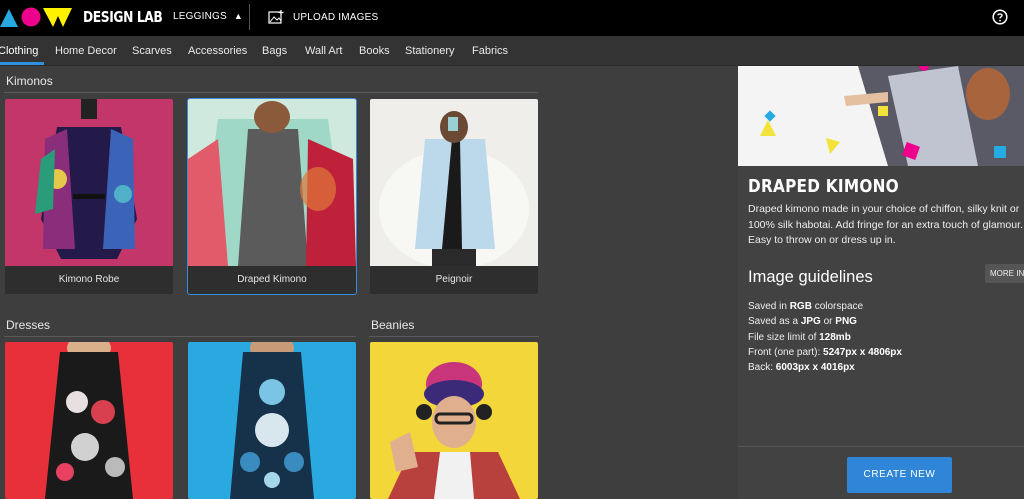  What do you see at coordinates (454, 182) in the screenshot?
I see `peignoir-image` at bounding box center [454, 182].